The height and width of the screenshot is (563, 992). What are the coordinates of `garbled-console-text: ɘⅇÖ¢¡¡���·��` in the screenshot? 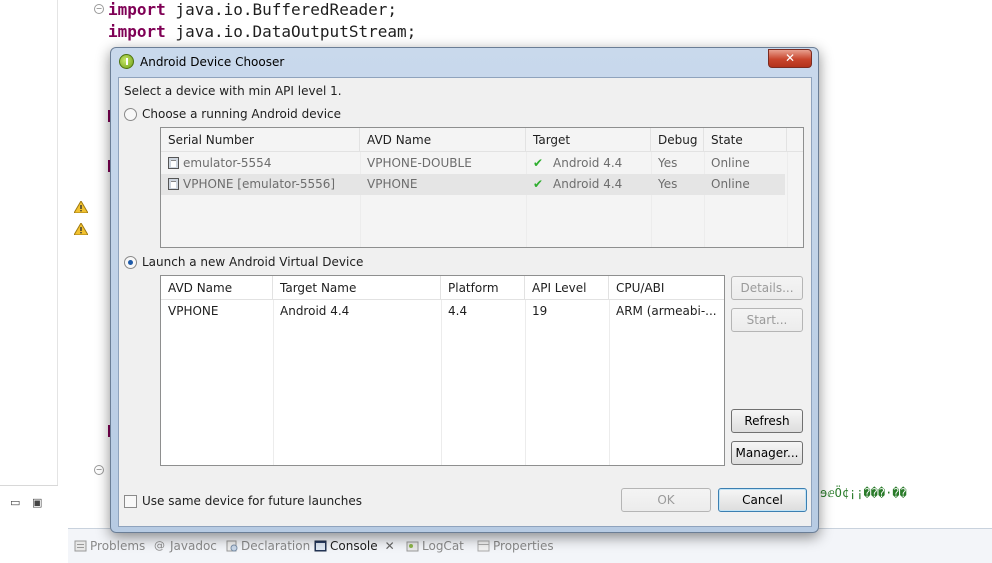 It's located at (863, 493).